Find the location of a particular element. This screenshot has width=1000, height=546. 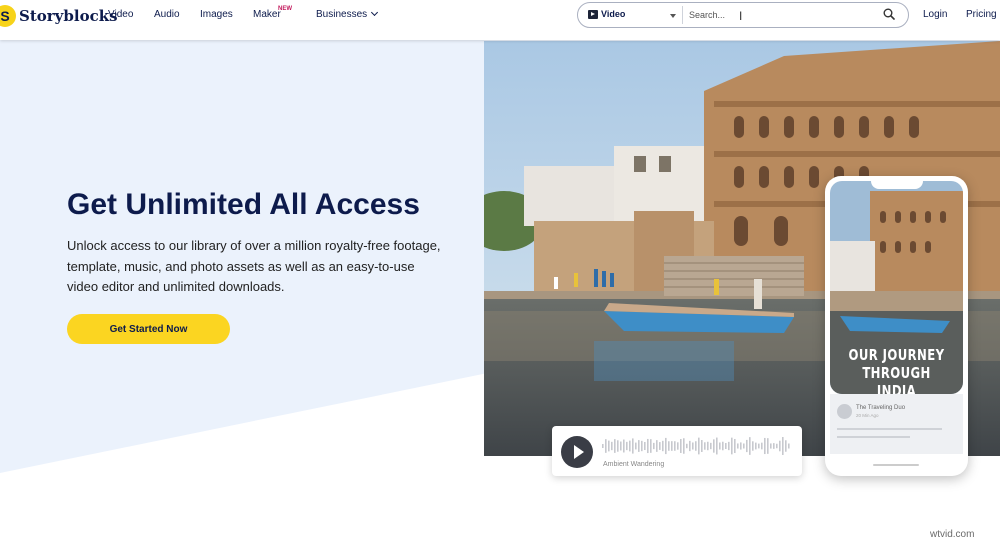

nav-businesses-label: Businesses is located at coordinates (342, 14).